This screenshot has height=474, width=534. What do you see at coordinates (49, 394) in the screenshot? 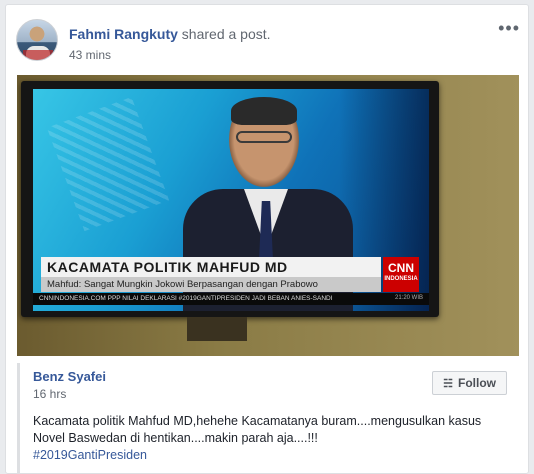
I see `shared-post-timestamp: 16 hrs` at bounding box center [49, 394].